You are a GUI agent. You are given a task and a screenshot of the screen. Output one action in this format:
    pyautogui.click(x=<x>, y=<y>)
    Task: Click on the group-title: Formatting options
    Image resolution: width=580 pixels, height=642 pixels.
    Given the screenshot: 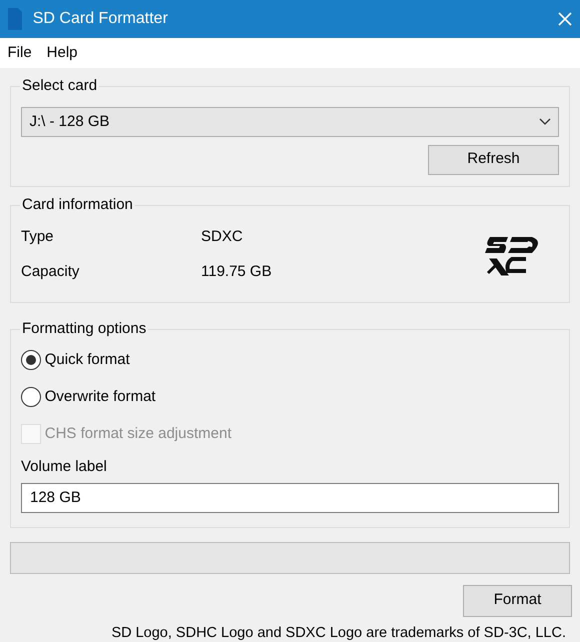 What is the action you would take?
    pyautogui.click(x=84, y=329)
    